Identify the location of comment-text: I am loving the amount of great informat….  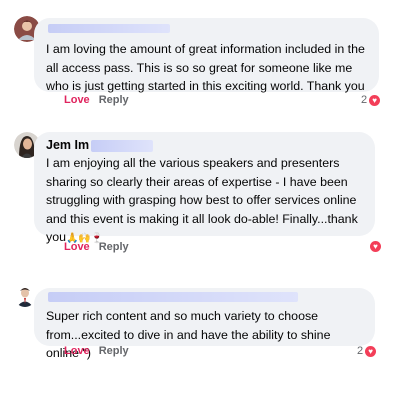
(205, 68).